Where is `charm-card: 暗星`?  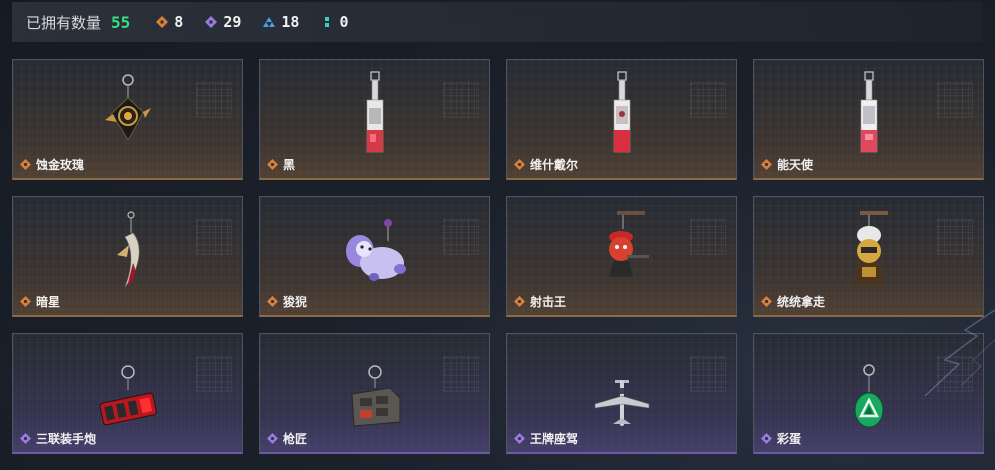
charm-card: 暗星 is located at coordinates (127, 256).